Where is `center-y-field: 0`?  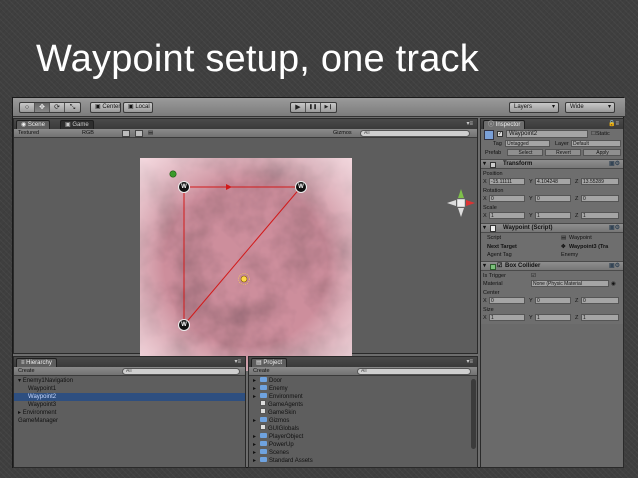
center-y-field: 0 is located at coordinates (553, 300).